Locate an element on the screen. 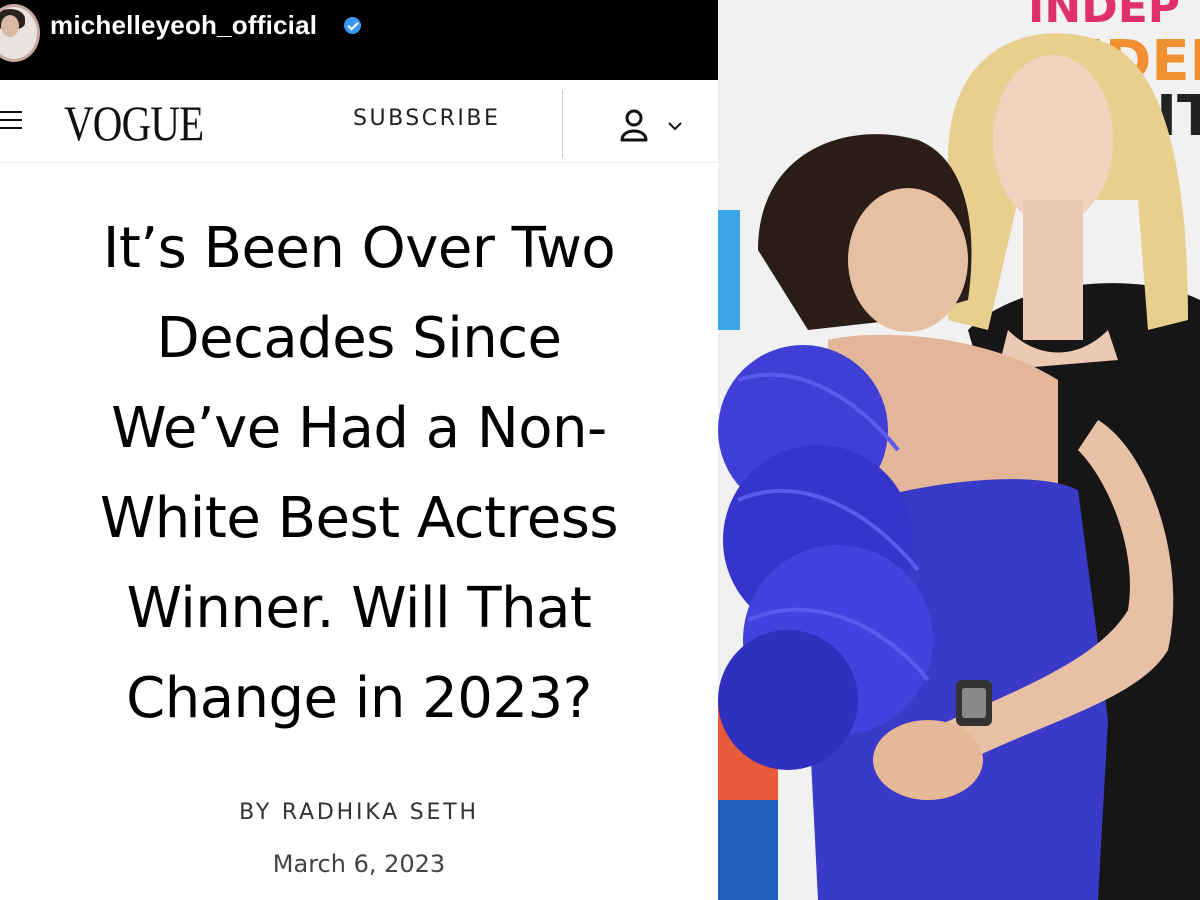 This screenshot has width=1200, height=900. hamburger-menu-icon is located at coordinates (11, 120).